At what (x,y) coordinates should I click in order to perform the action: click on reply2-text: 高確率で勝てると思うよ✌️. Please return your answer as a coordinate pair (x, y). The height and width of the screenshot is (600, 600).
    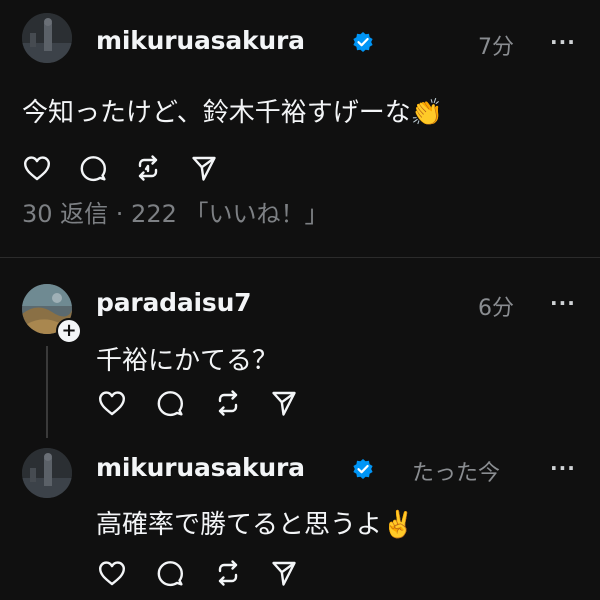
    Looking at the image, I should click on (255, 522).